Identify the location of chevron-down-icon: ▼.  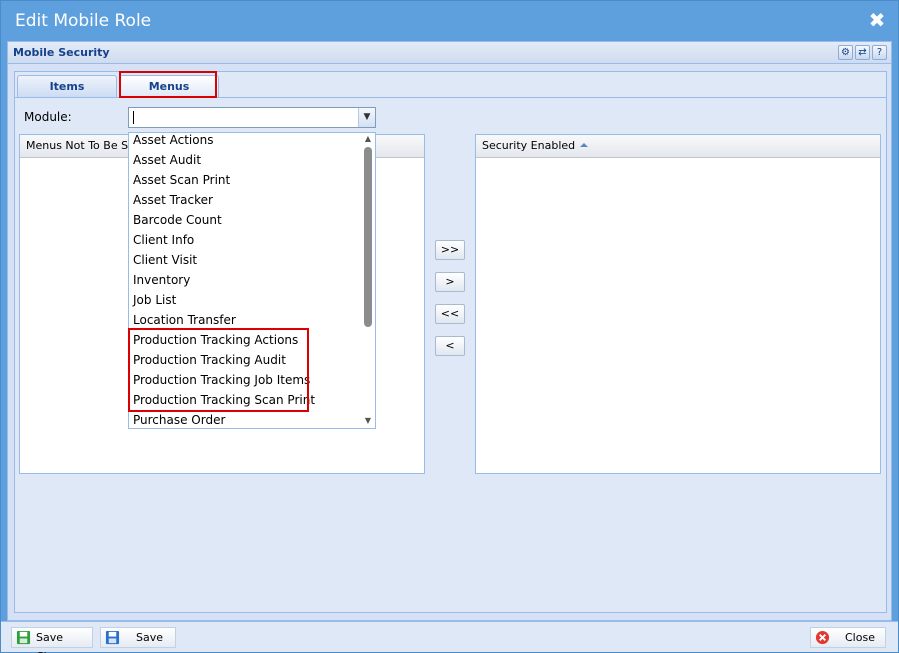
(366, 117).